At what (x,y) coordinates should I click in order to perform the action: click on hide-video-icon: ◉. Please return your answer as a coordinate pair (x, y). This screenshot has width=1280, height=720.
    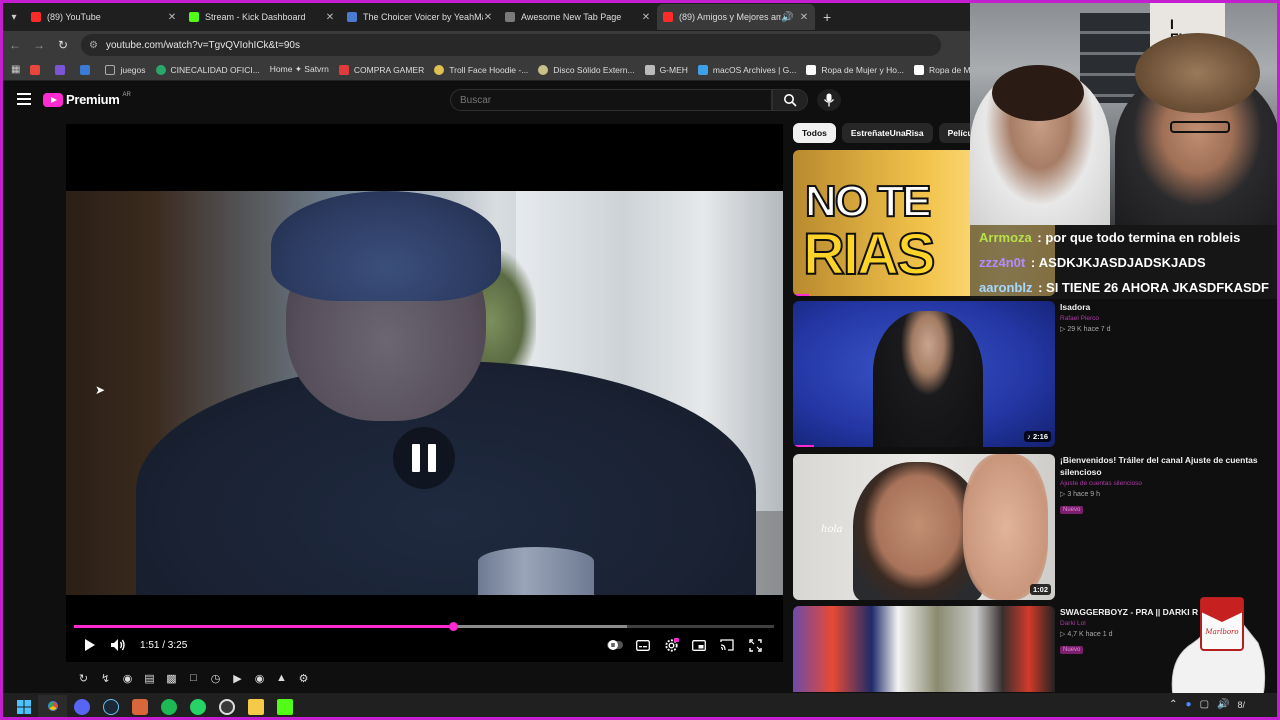
    Looking at the image, I should click on (127, 678).